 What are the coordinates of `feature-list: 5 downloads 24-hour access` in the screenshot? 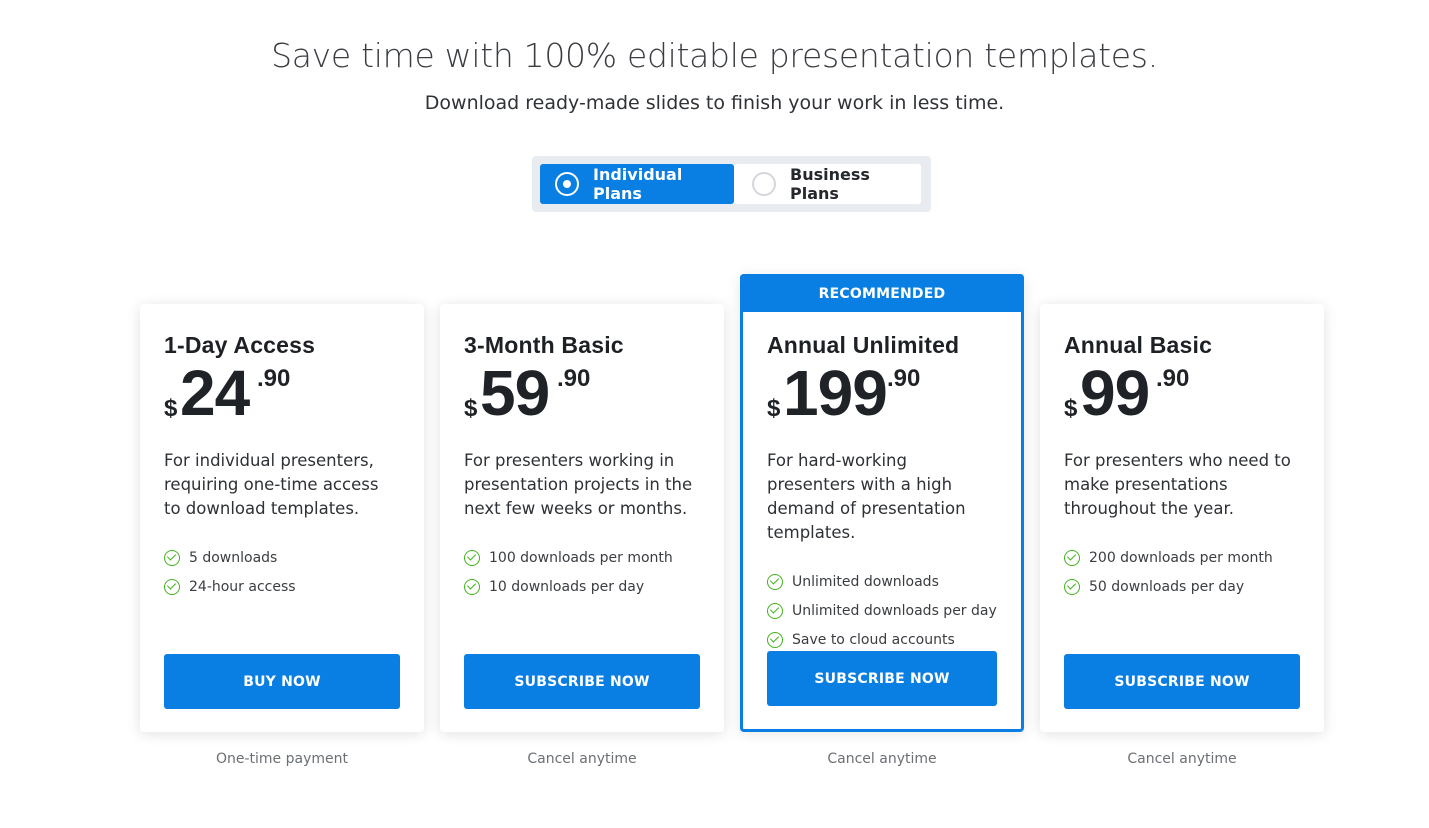 It's located at (282, 572).